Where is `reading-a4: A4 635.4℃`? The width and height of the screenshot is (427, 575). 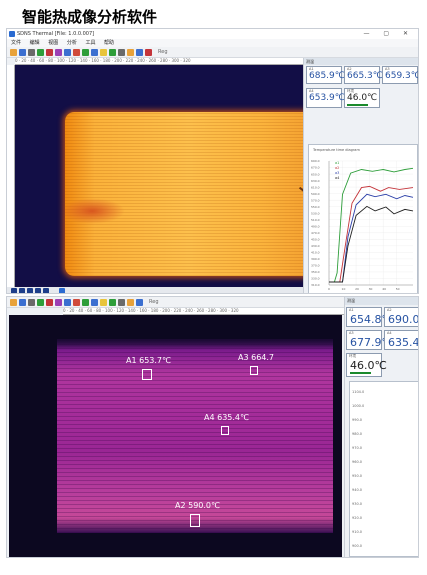
reading-a4: A4 635.4℃ is located at coordinates (401, 340).